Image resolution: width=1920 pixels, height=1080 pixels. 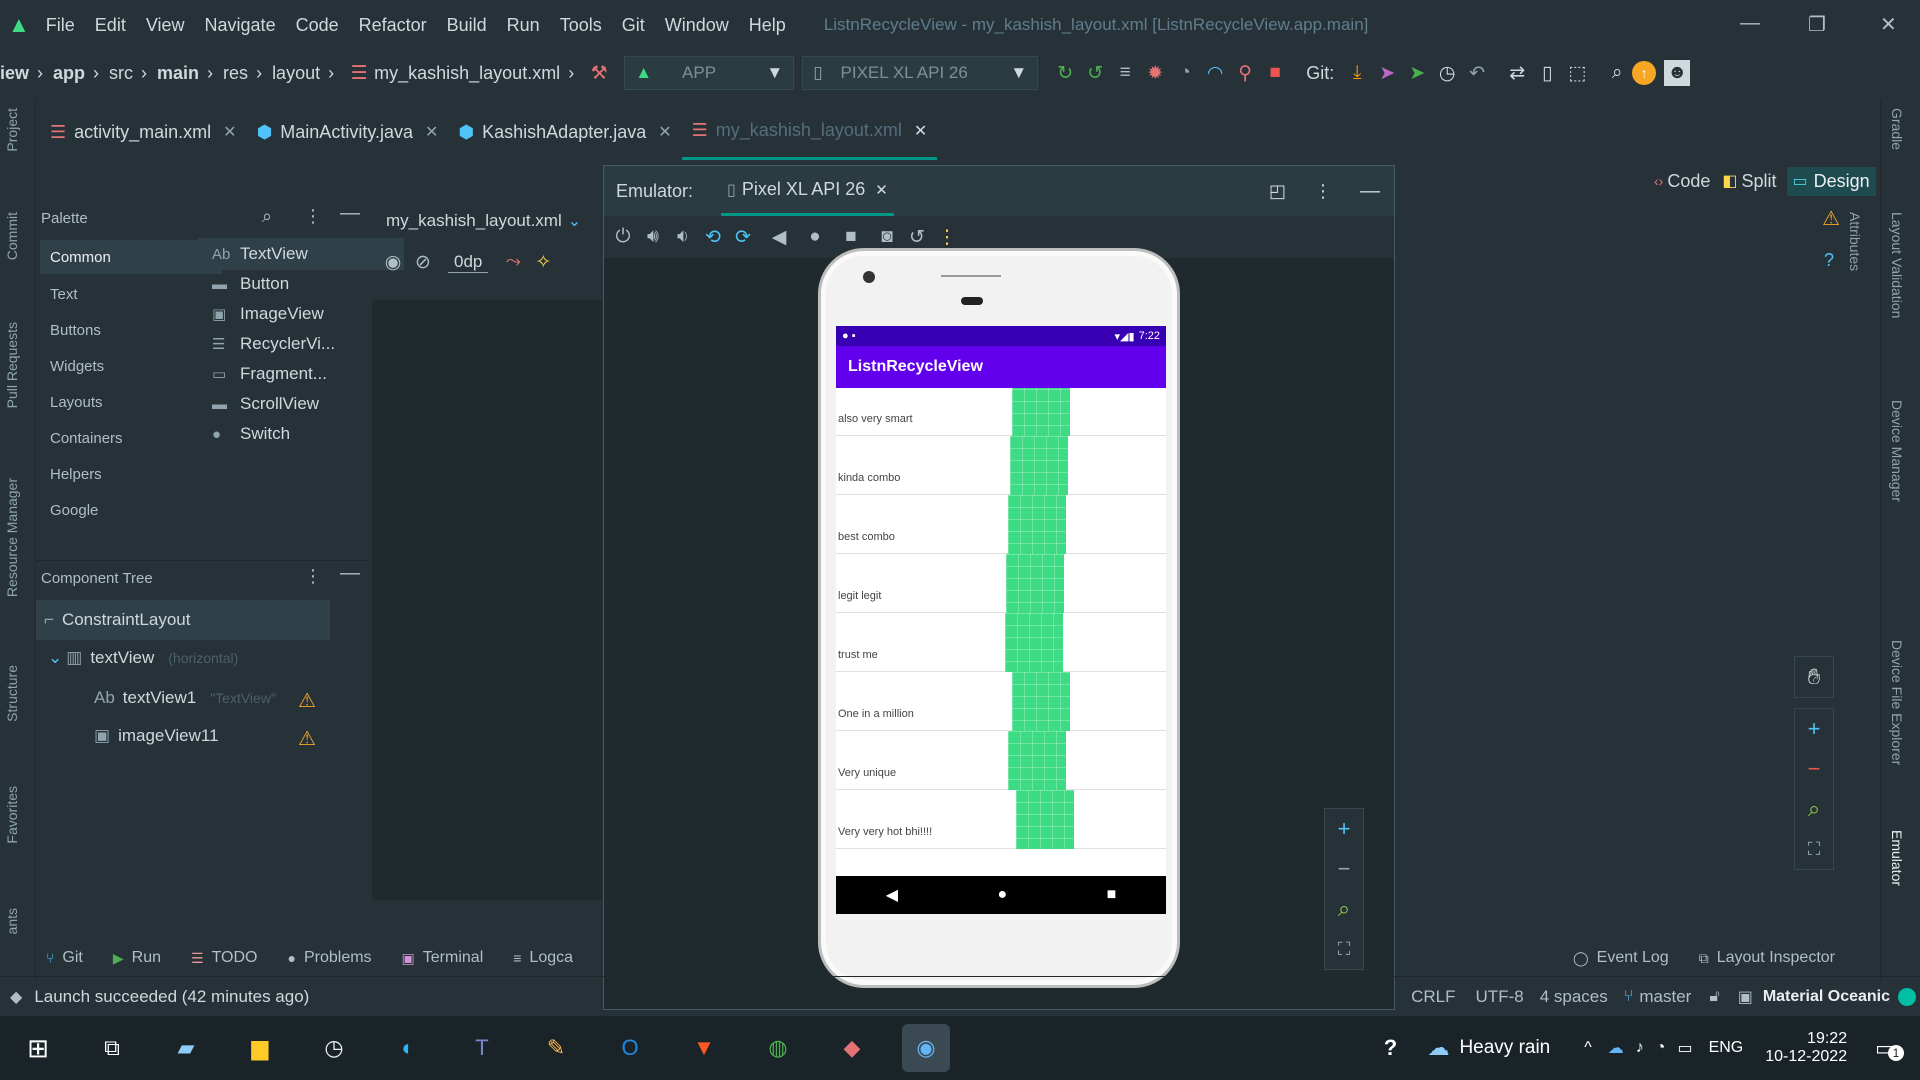 I want to click on palette-category-helpers: Helpers, so click(x=76, y=474).